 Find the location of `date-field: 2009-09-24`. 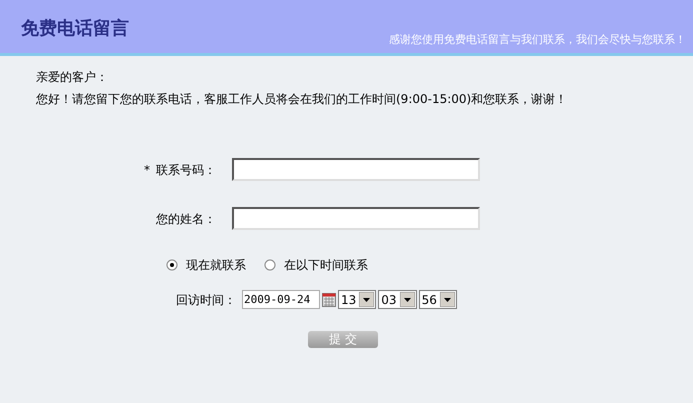

date-field: 2009-09-24 is located at coordinates (281, 299).